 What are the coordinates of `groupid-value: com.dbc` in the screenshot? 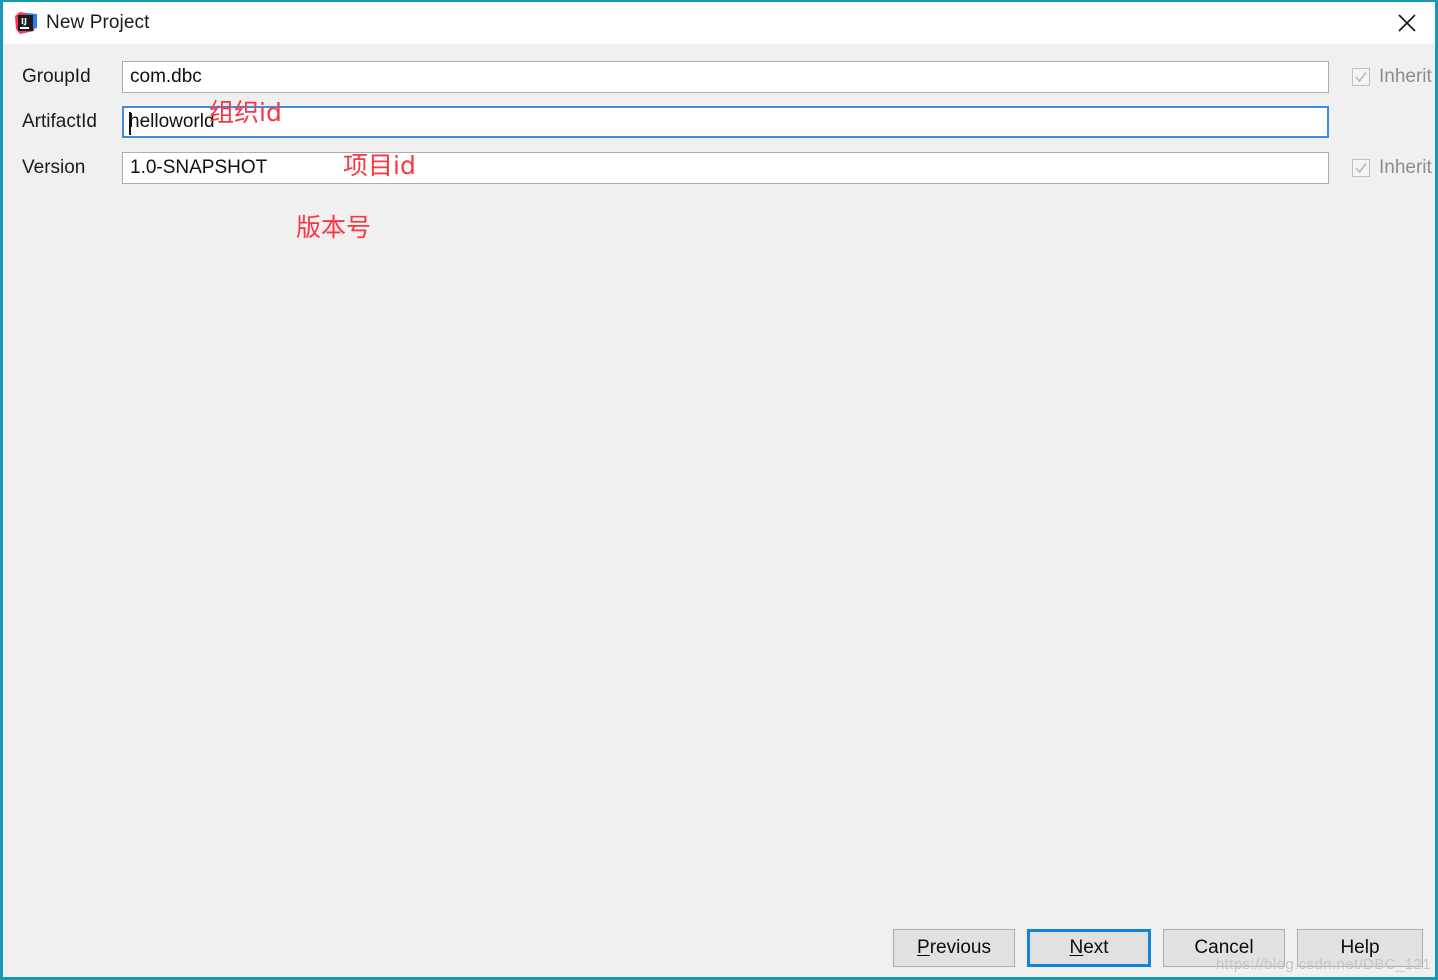 It's located at (166, 76).